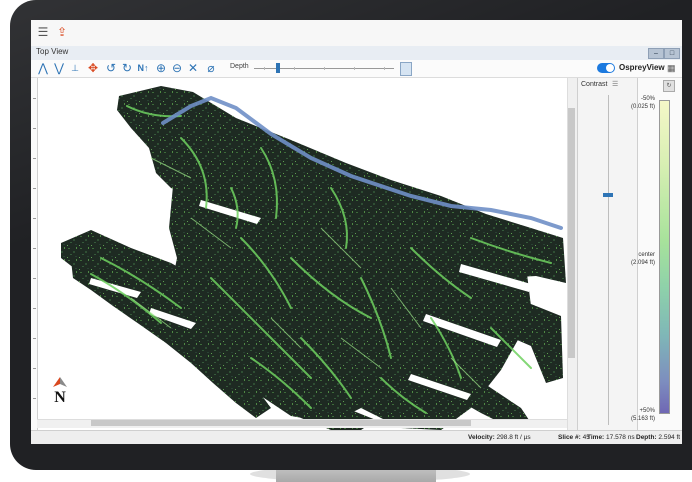 The height and width of the screenshot is (482, 692). I want to click on ruler-icon: ⊥, so click(75, 68).